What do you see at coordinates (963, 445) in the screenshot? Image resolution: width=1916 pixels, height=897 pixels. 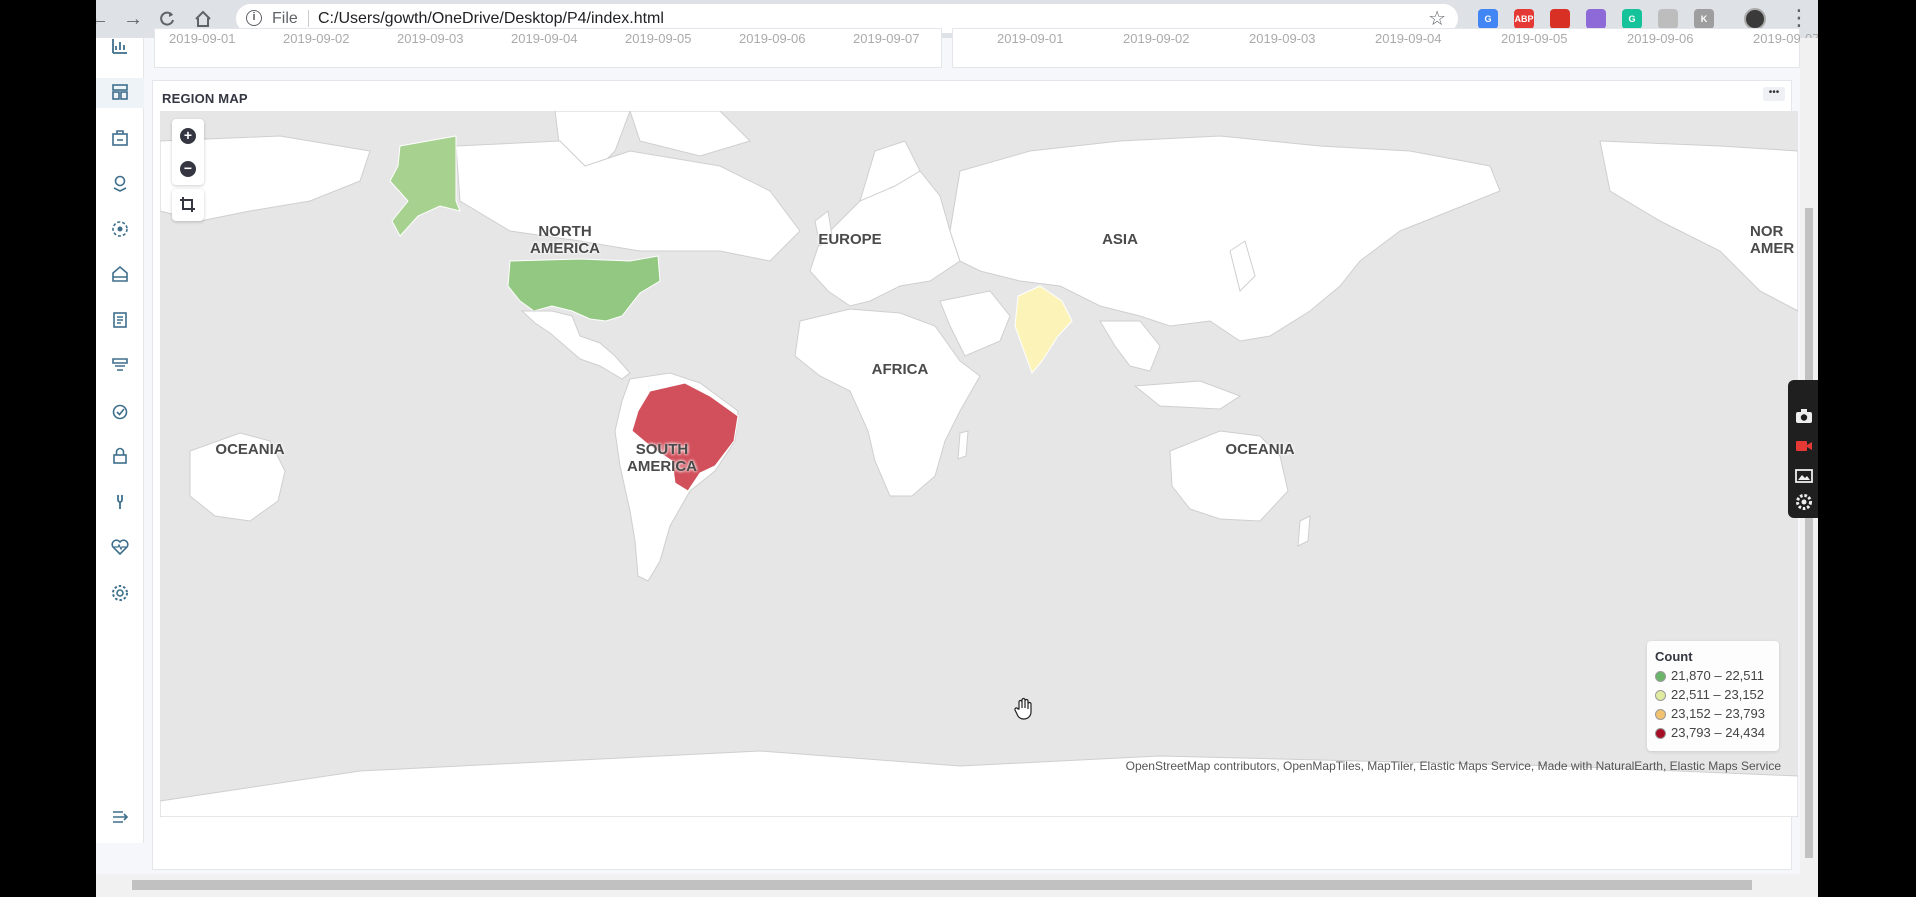 I see `land-madagascar` at bounding box center [963, 445].